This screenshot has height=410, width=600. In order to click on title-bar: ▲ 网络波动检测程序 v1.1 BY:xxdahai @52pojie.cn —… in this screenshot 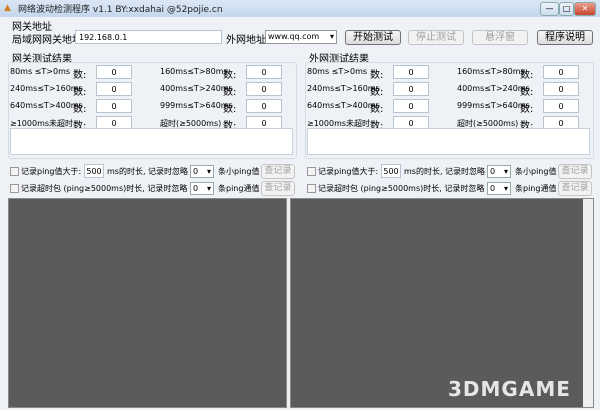, I will do `click(300, 9)`.